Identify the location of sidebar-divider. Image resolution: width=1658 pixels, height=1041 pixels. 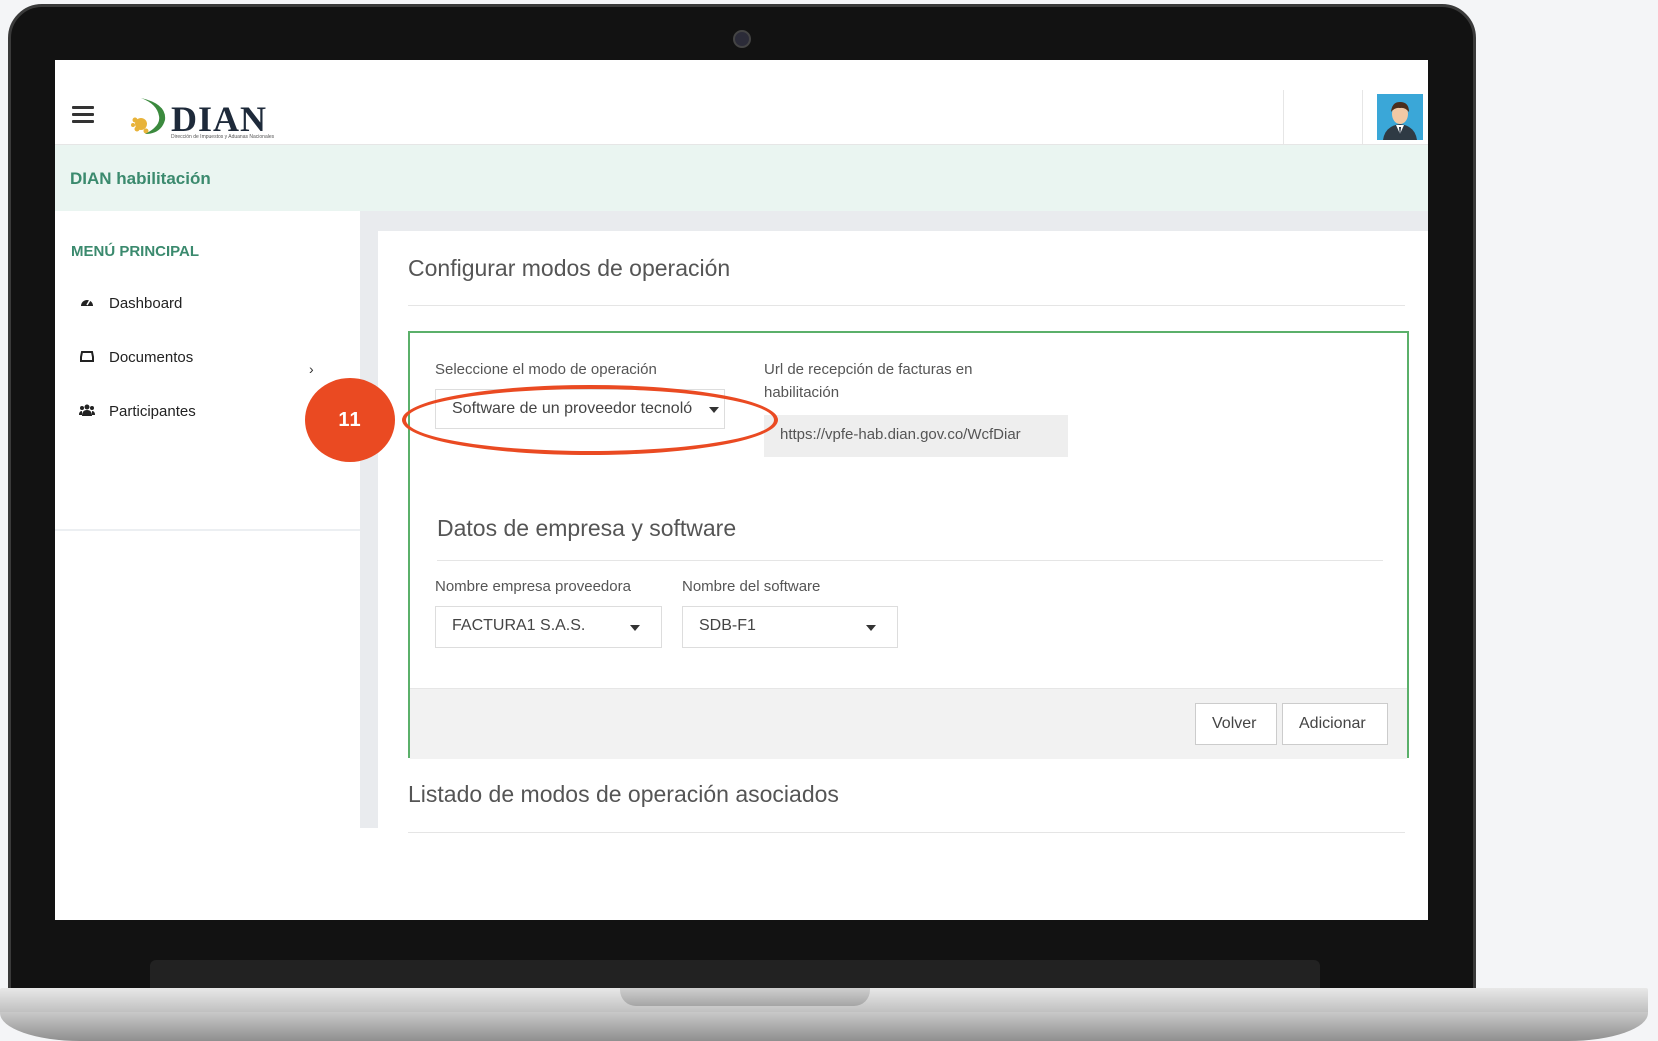
(207, 530).